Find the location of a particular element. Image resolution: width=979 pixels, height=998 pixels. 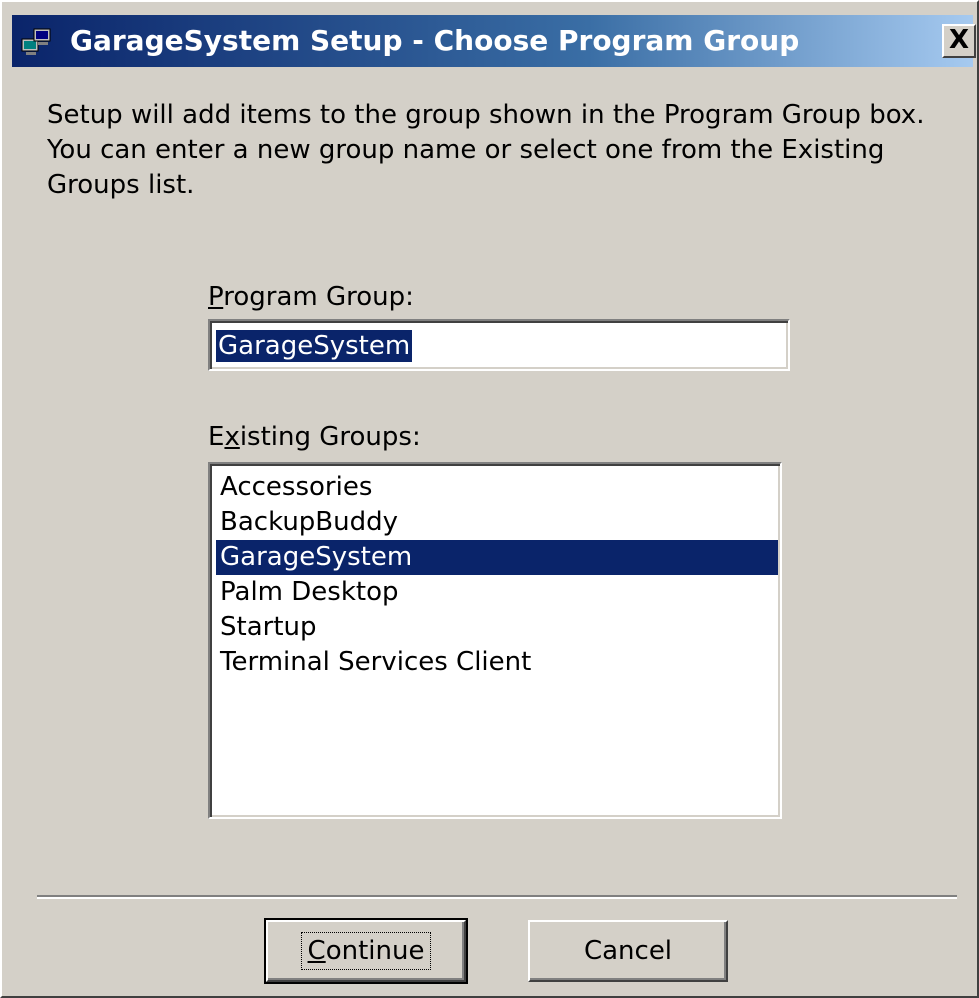

cancel-button: Cancel is located at coordinates (628, 951).